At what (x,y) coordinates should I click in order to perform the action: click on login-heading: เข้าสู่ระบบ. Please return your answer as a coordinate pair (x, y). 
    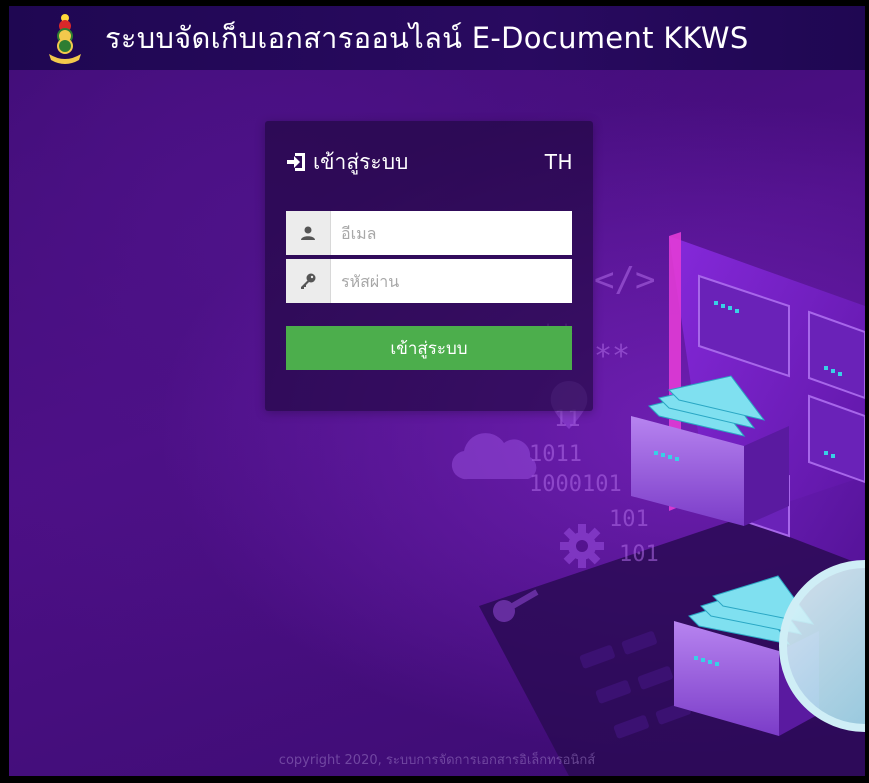
    Looking at the image, I should click on (346, 162).